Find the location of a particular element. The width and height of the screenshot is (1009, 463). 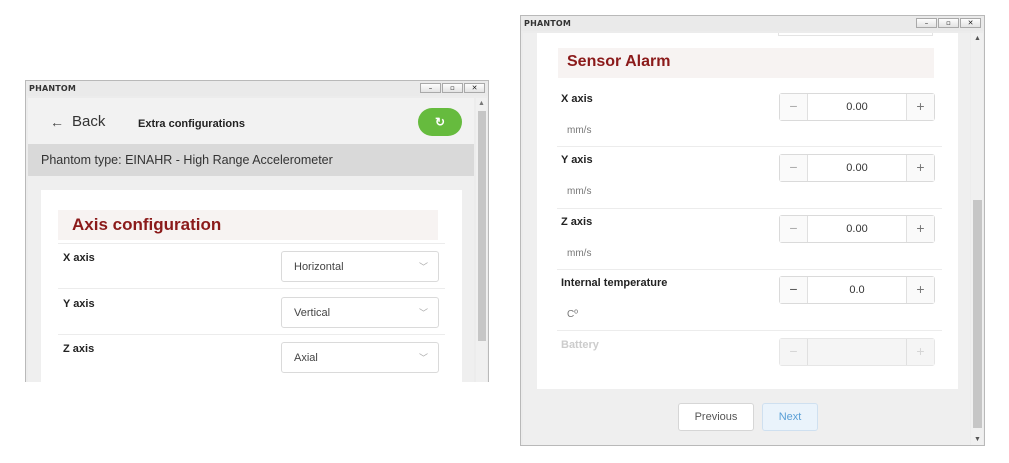

clipped-input-edge is located at coordinates (855, 34).